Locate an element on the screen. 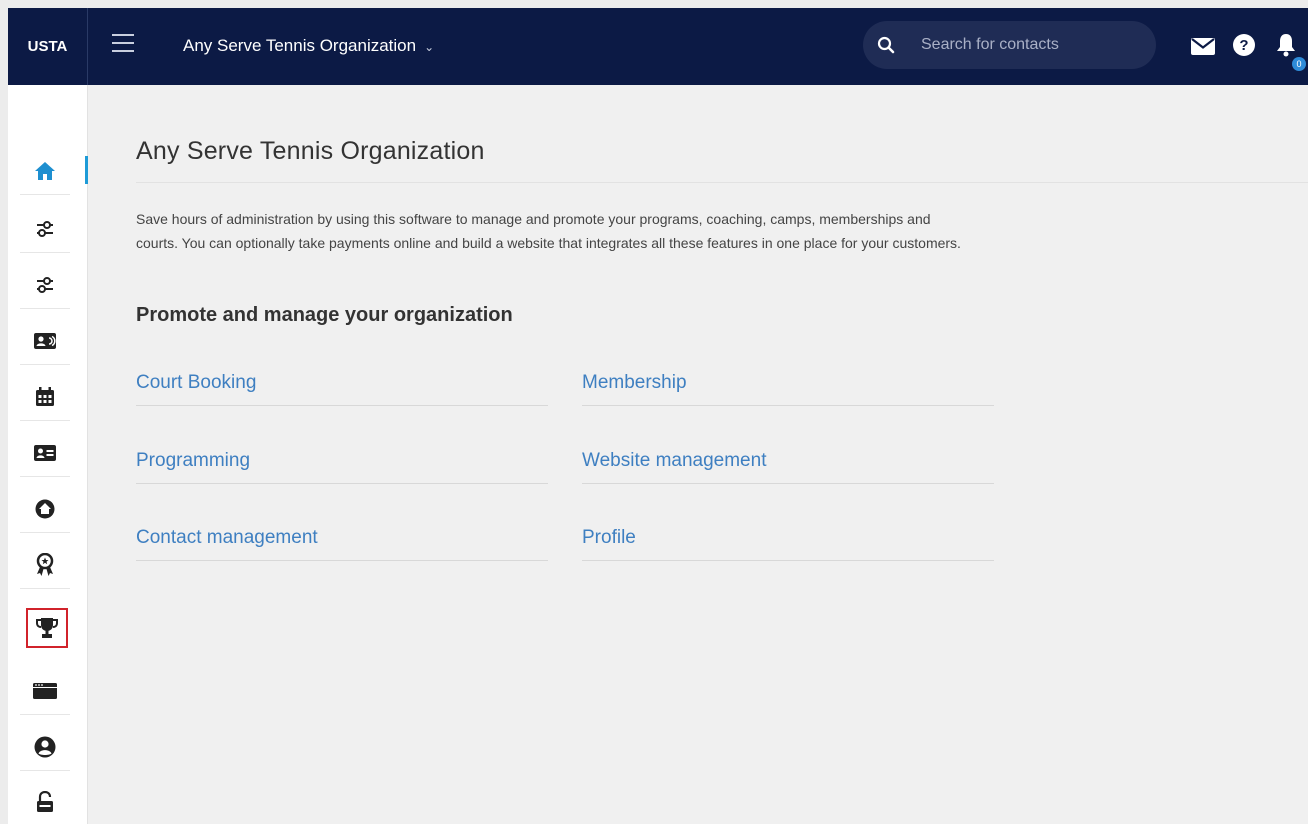  link-cell-court-booking: Court Booking is located at coordinates (342, 386).